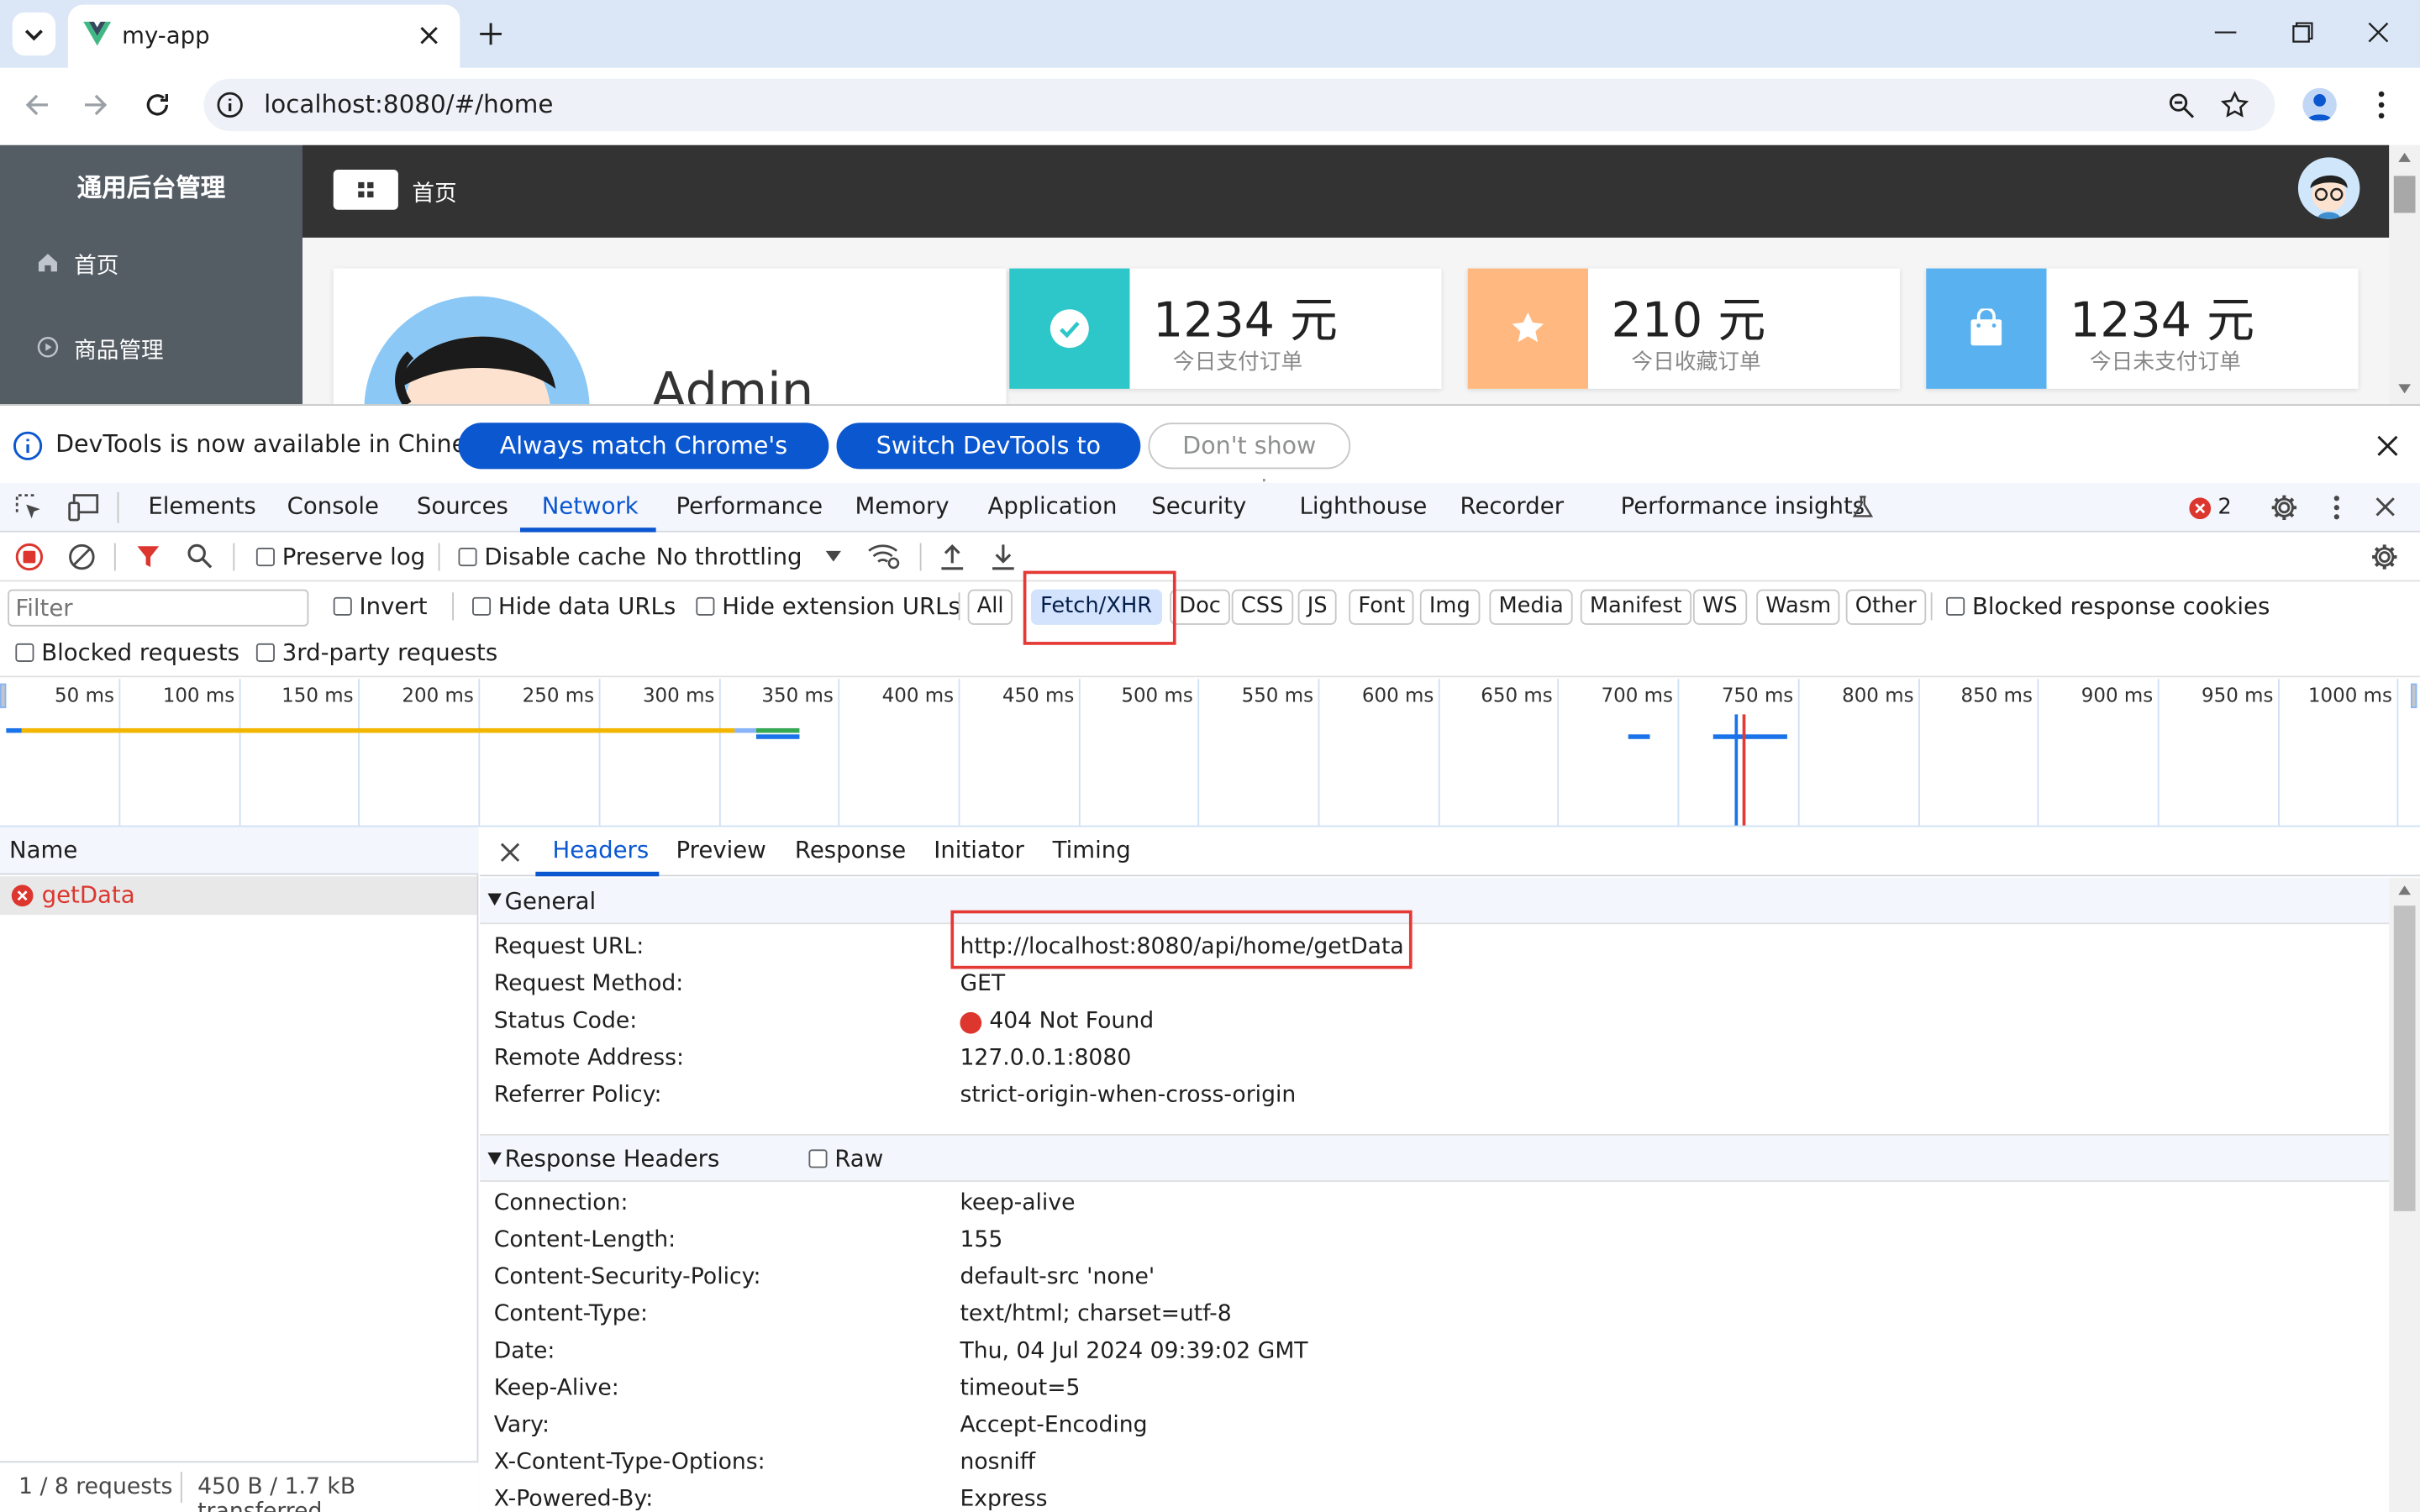  Describe the element at coordinates (1134, 1351) in the screenshot. I see `response-header-value: Thu, 04 Jul 2024 09:39:02 GMT` at that location.